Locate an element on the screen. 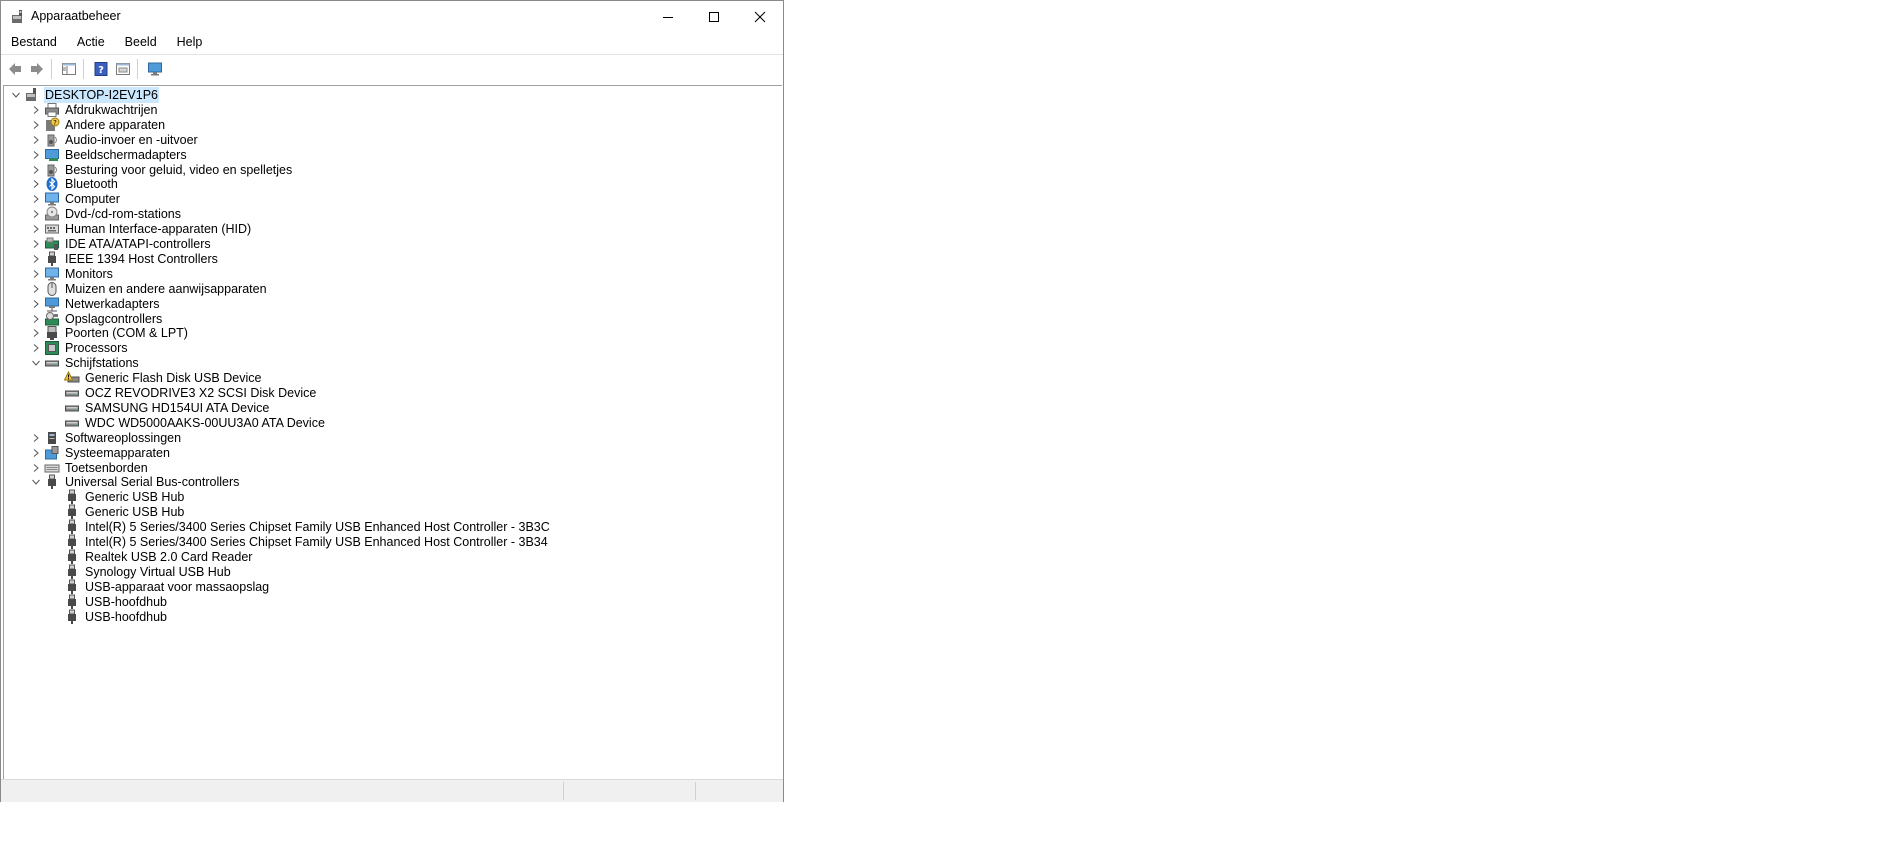  back-button is located at coordinates (15, 69).